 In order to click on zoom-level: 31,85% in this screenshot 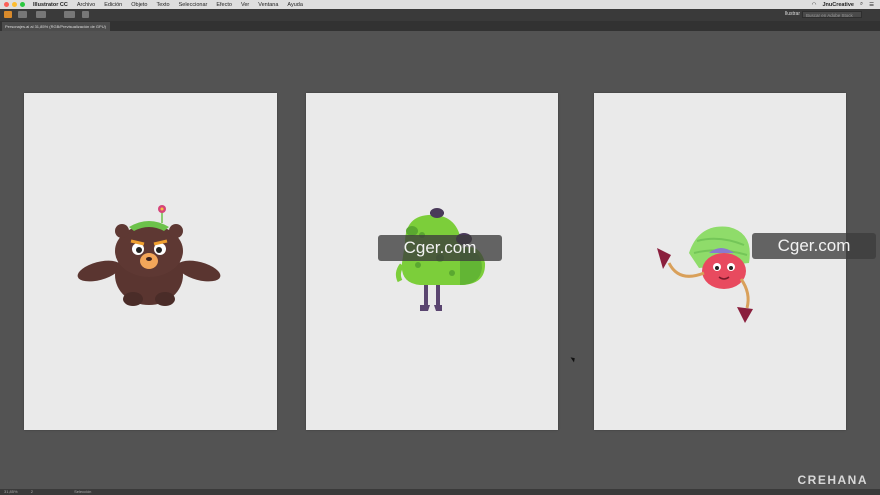, I will do `click(11, 491)`.